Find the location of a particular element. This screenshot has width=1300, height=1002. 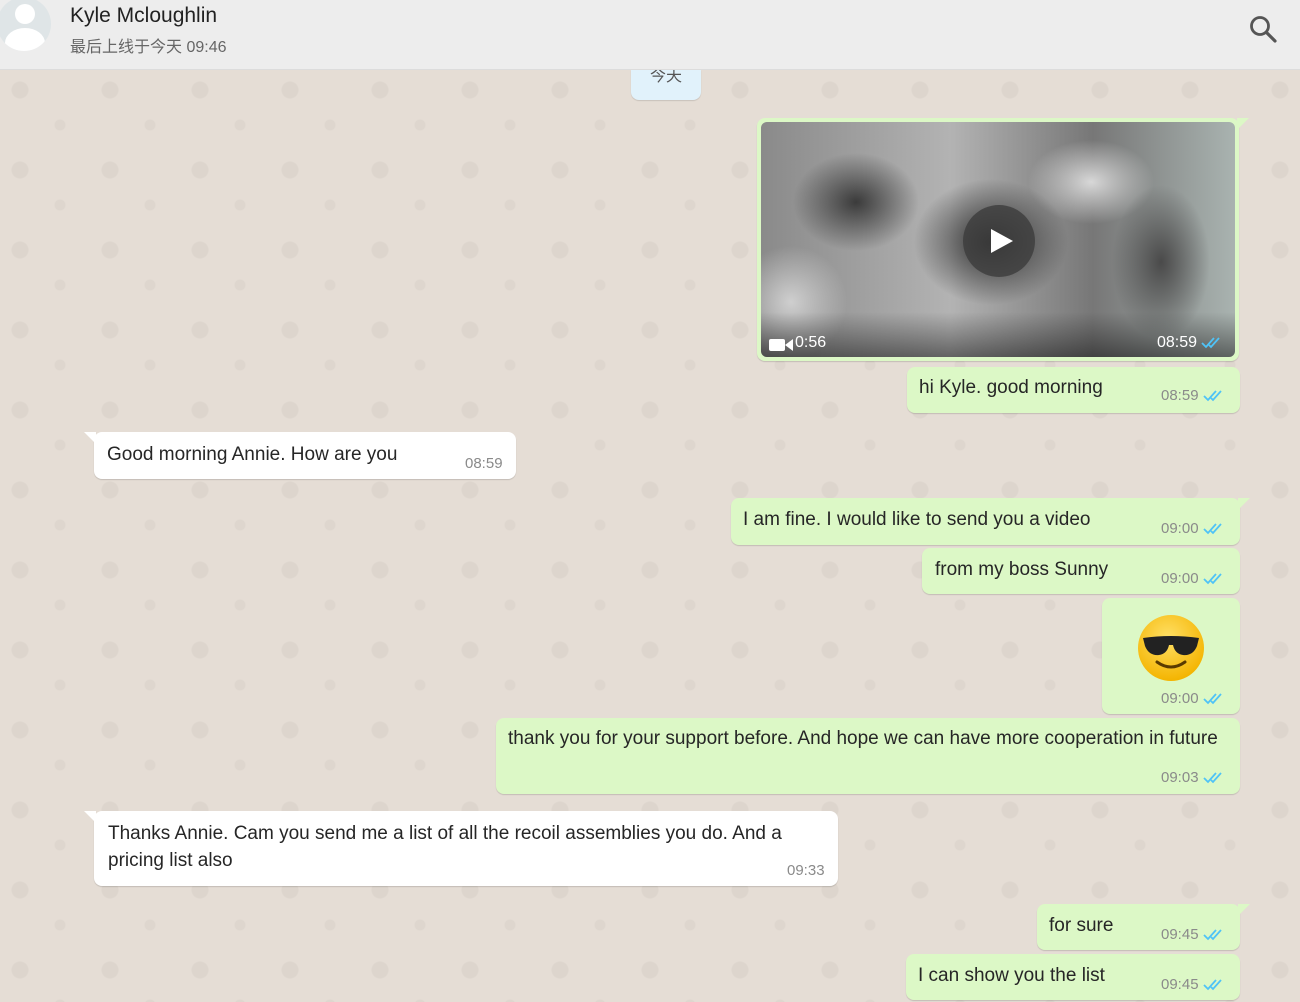

video-duration: 0:56 is located at coordinates (811, 342).